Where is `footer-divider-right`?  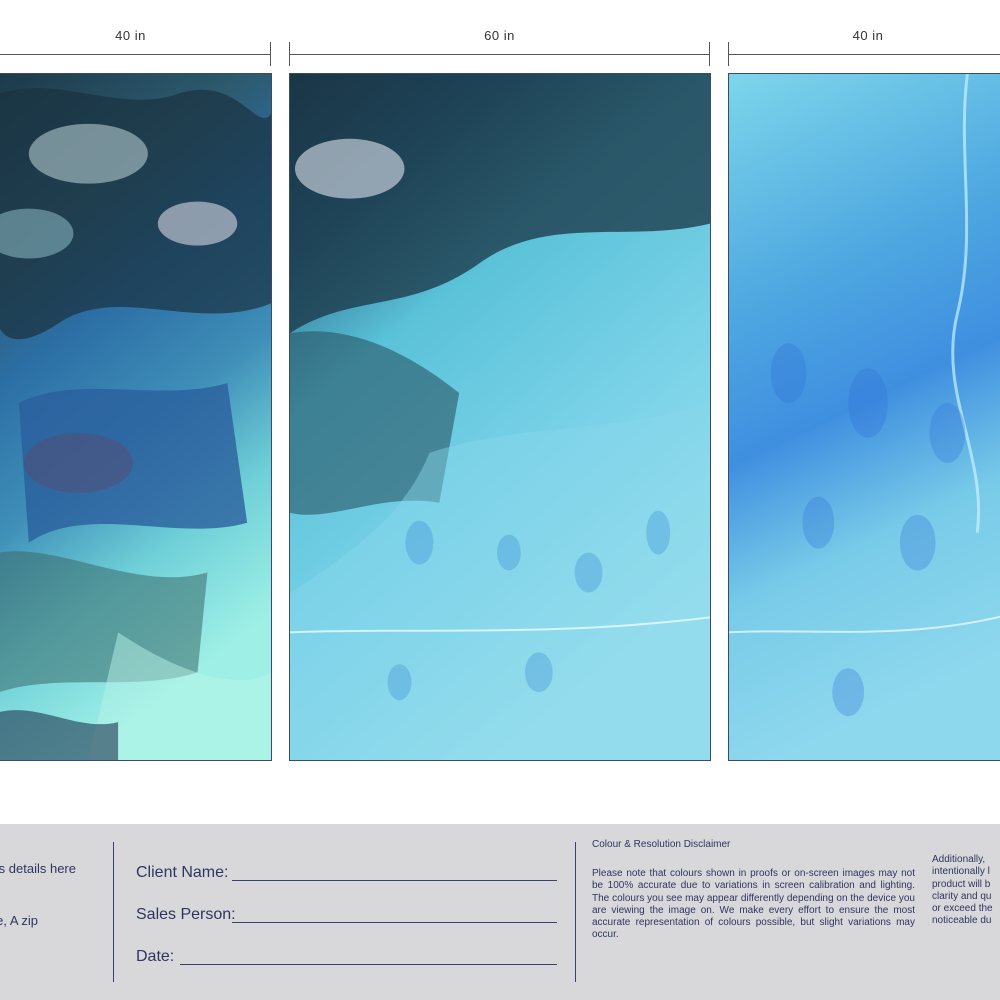 footer-divider-right is located at coordinates (575, 912).